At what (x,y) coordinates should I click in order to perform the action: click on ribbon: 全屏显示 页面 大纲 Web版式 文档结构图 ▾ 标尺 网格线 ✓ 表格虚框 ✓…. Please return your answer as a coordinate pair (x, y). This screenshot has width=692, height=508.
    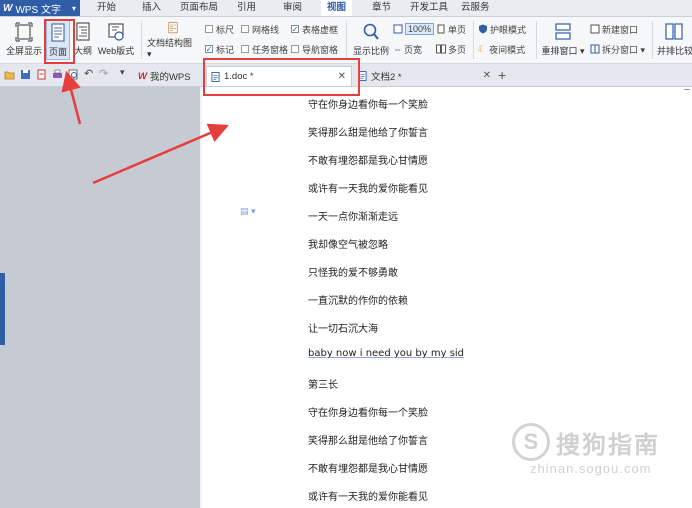
    Looking at the image, I should click on (346, 40).